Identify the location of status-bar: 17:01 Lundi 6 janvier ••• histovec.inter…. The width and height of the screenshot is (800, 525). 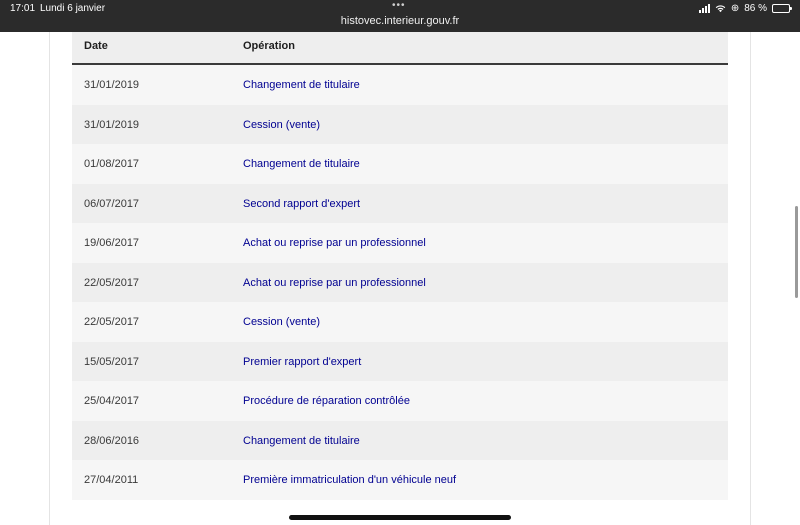
(400, 16).